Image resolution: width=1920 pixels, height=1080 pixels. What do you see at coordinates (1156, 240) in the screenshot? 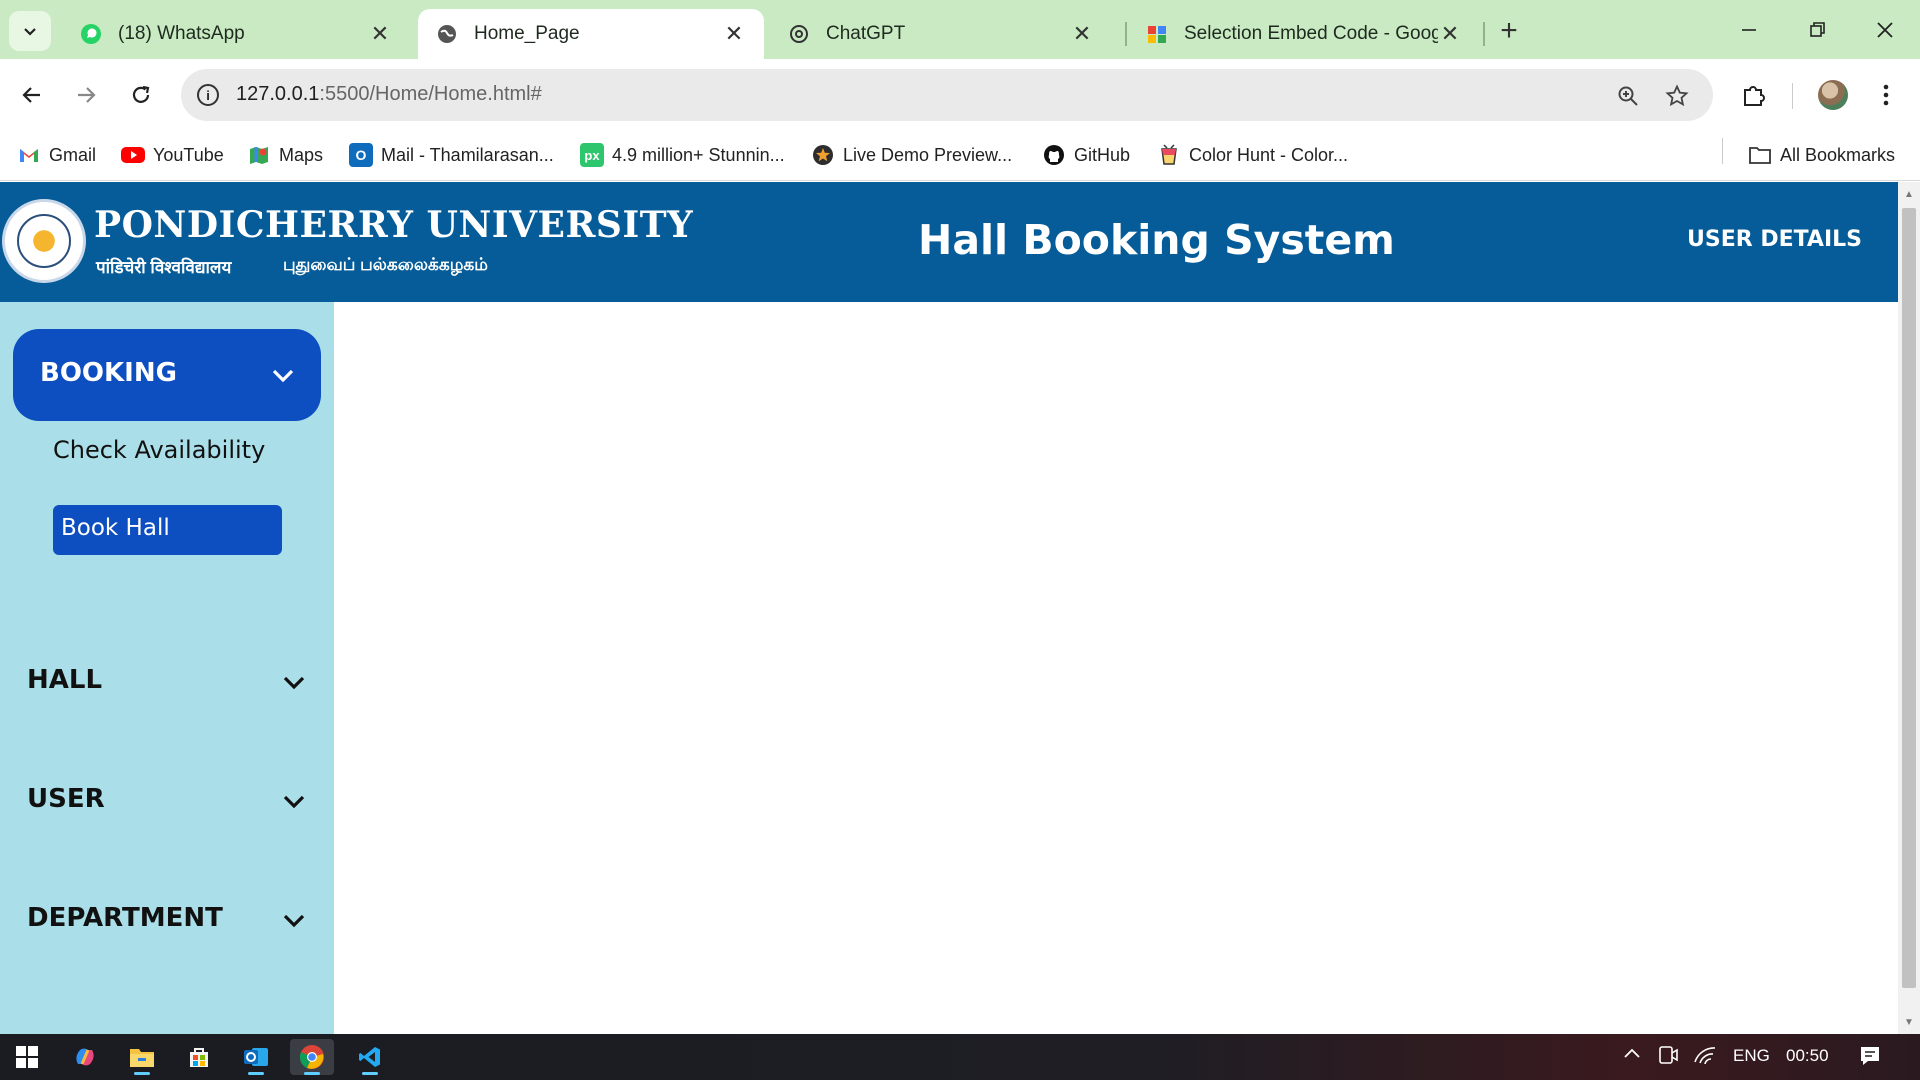
I see `page-title: Hall Booking System` at bounding box center [1156, 240].